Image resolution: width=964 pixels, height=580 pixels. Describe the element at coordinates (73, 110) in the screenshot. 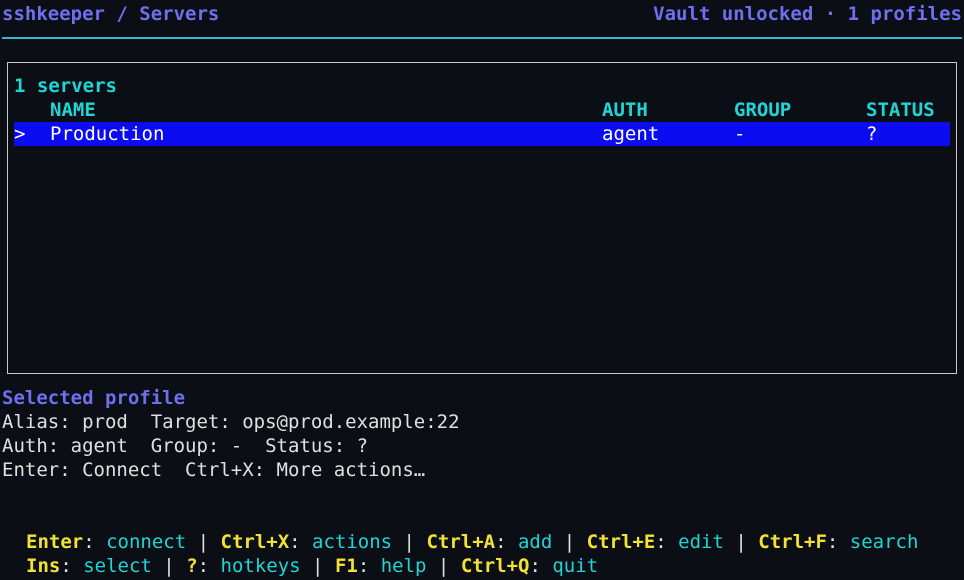

I see `column-header-name: NAME` at that location.